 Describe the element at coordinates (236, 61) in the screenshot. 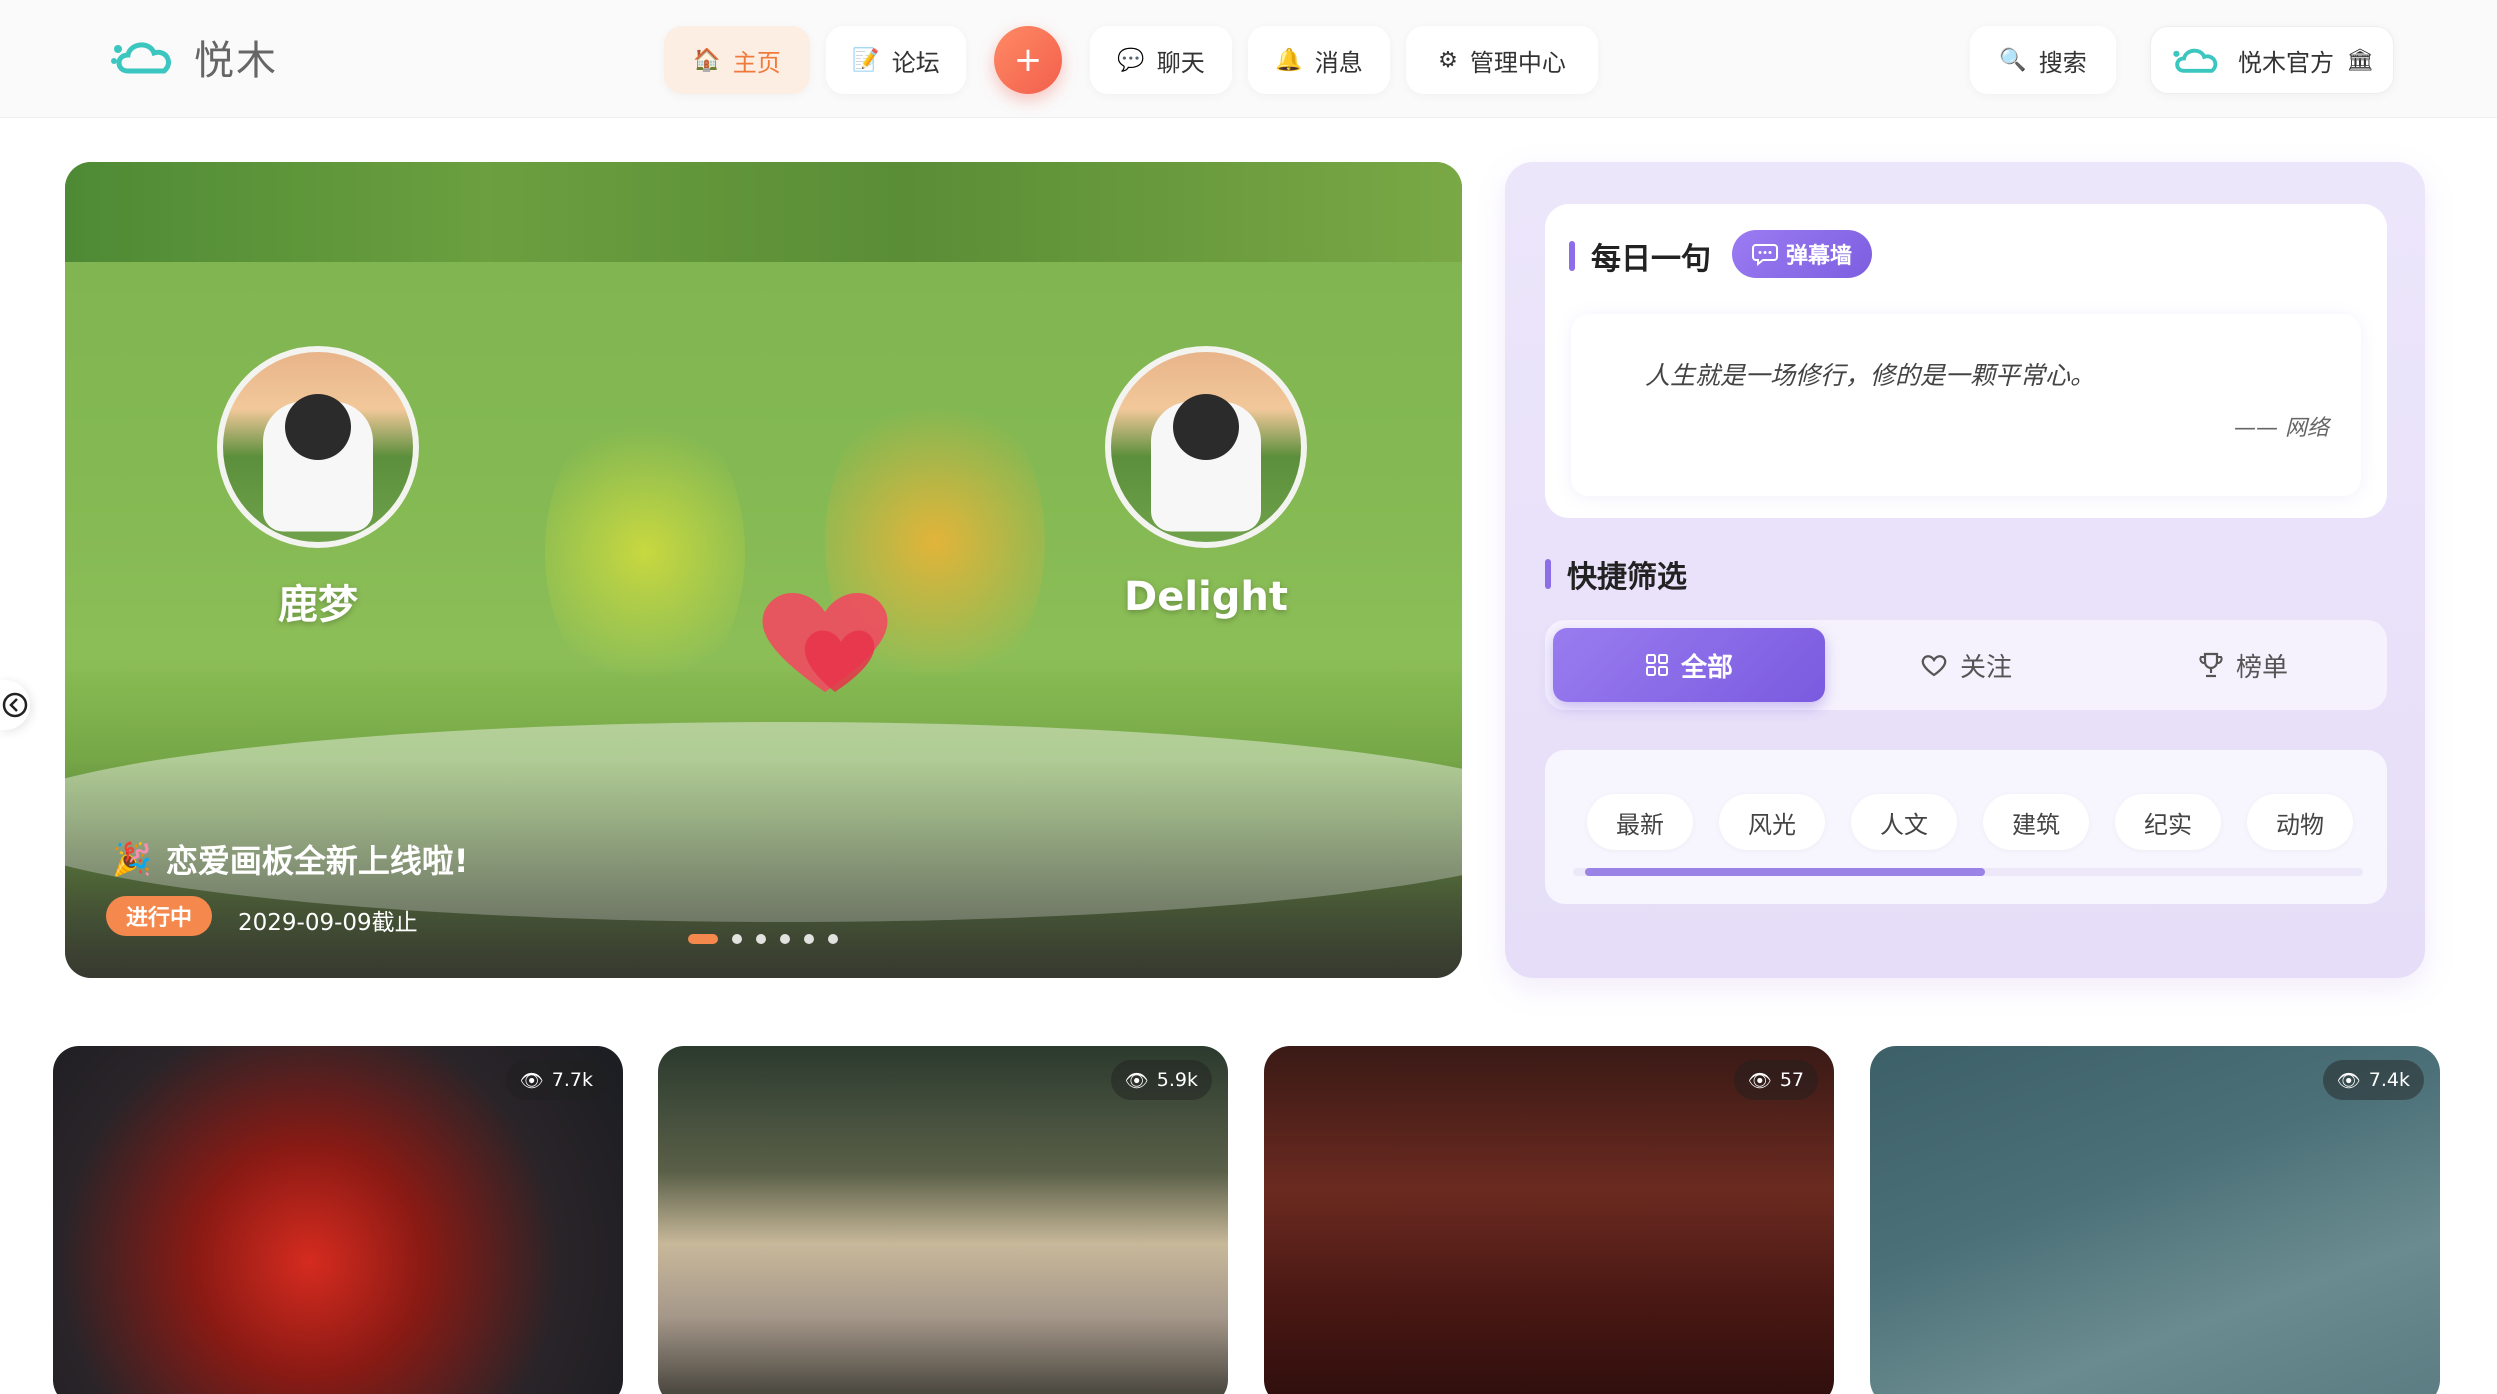

I see `brand-name: 悦木` at that location.